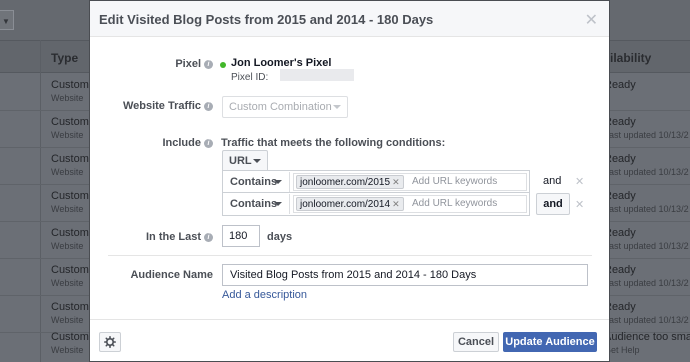 The image size is (690, 362). I want to click on background-dropdown: ▼, so click(7, 20).